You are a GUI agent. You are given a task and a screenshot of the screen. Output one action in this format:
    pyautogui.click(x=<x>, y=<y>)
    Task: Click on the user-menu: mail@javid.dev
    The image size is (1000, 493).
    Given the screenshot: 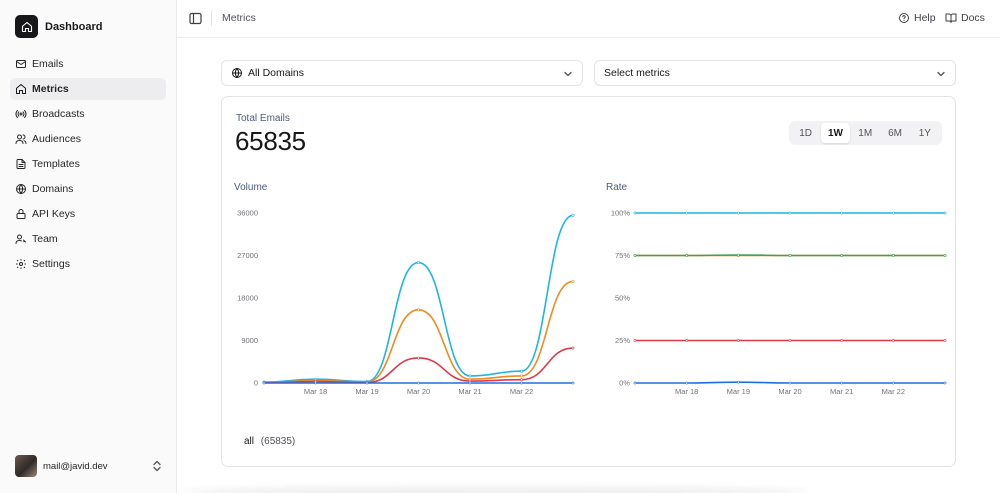 What is the action you would take?
    pyautogui.click(x=88, y=466)
    